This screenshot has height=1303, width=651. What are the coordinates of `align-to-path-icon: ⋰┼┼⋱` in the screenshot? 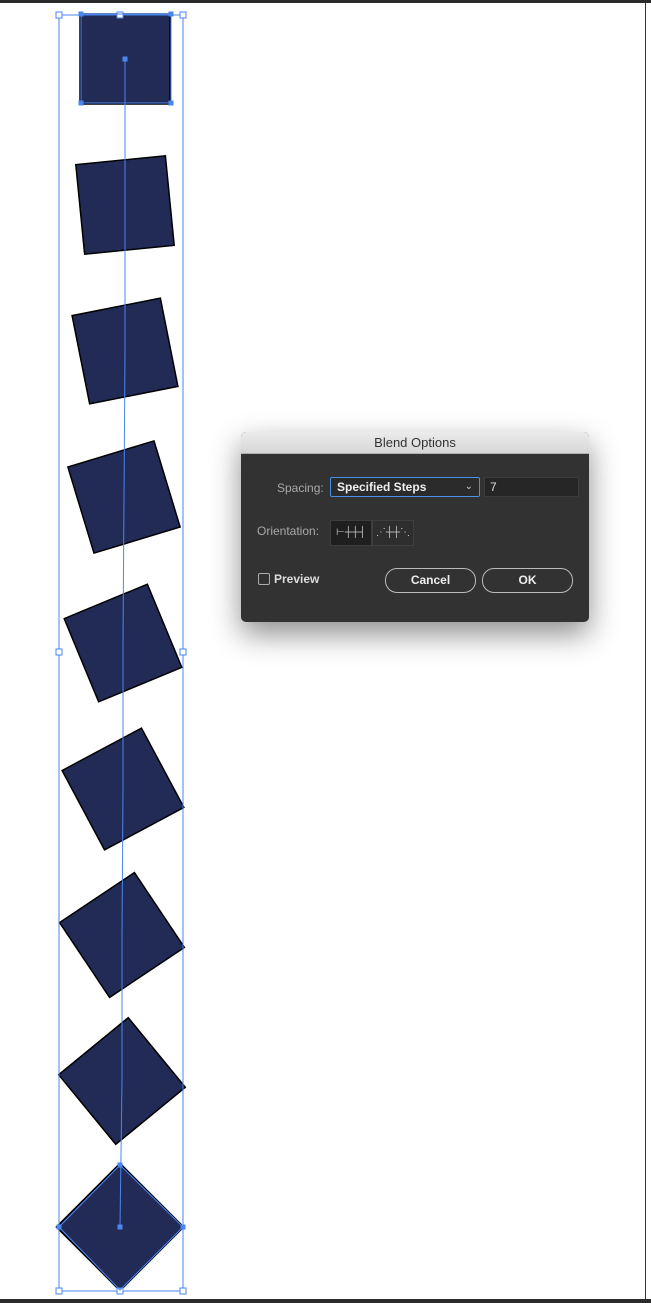 It's located at (393, 532).